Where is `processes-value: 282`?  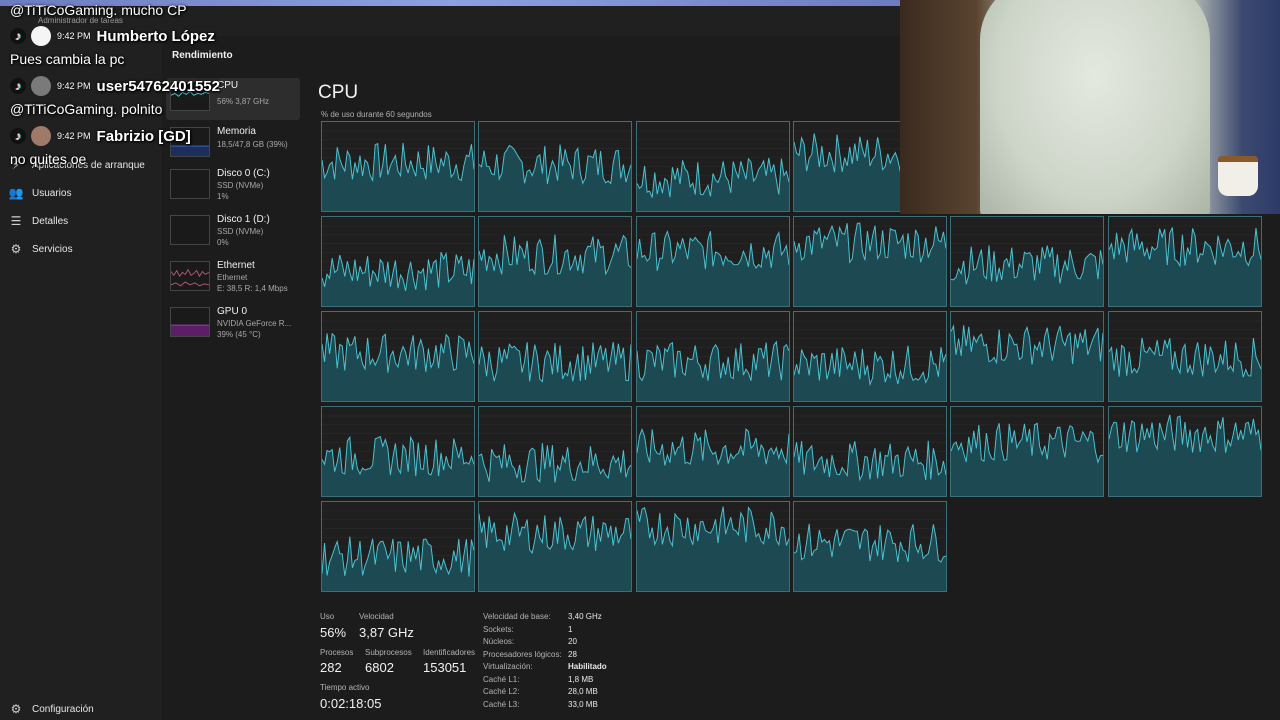
processes-value: 282 is located at coordinates (331, 667).